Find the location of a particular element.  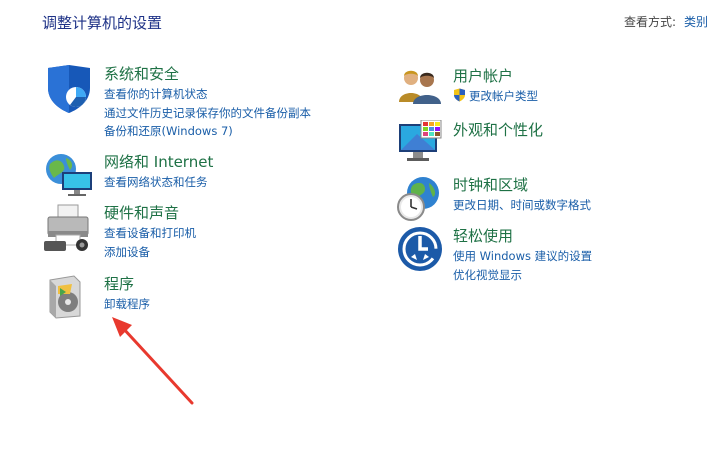

link-change-date-time-format: 更改日期、时间或数字格式 is located at coordinates (522, 205).